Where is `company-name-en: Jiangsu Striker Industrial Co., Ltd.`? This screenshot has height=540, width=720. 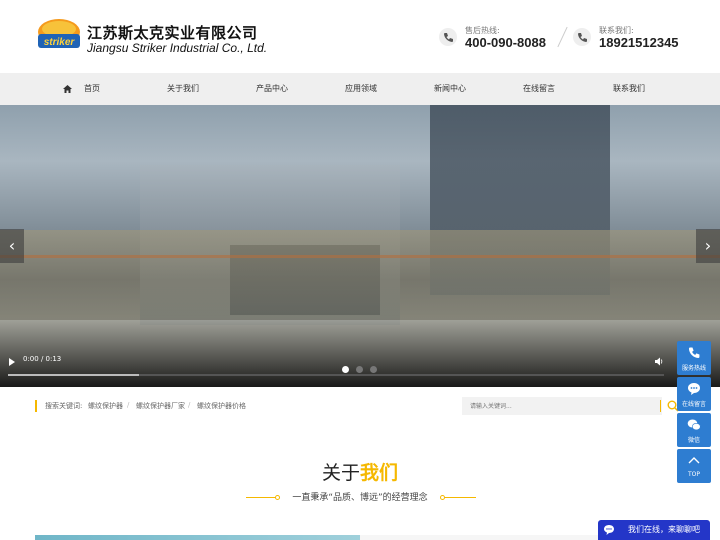 company-name-en: Jiangsu Striker Industrial Co., Ltd. is located at coordinates (177, 48).